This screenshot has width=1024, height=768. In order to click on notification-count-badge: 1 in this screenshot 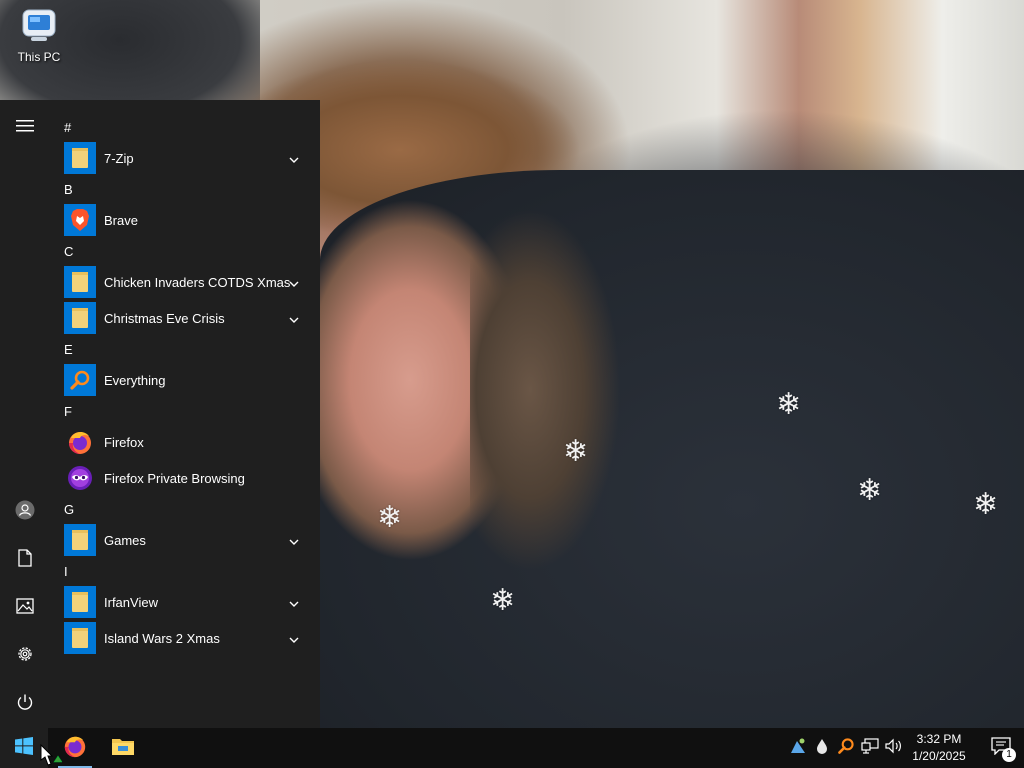, I will do `click(1009, 755)`.